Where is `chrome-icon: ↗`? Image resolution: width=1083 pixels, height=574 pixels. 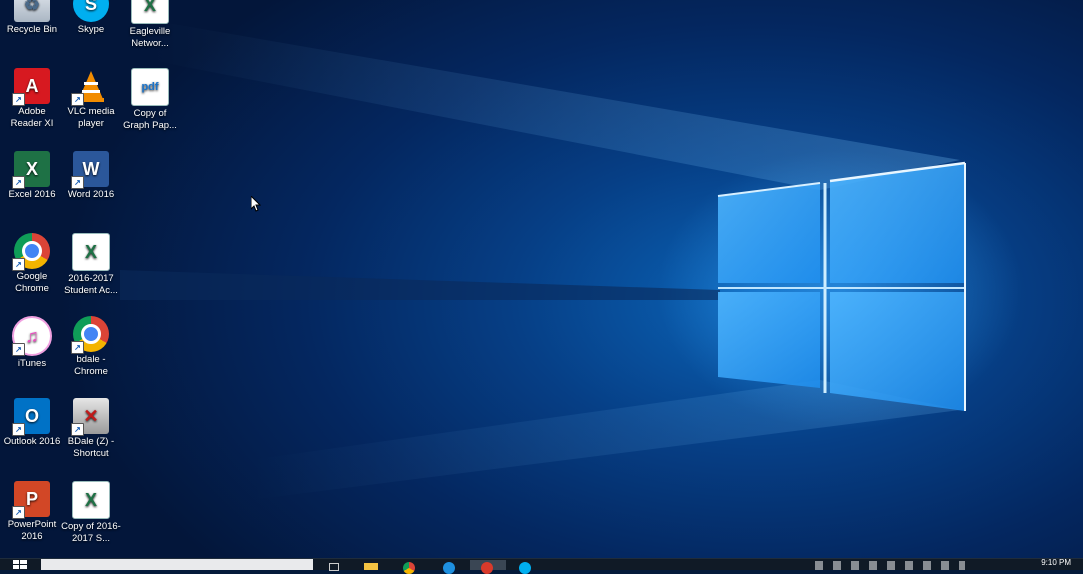
chrome-icon: ↗ is located at coordinates (31, 252).